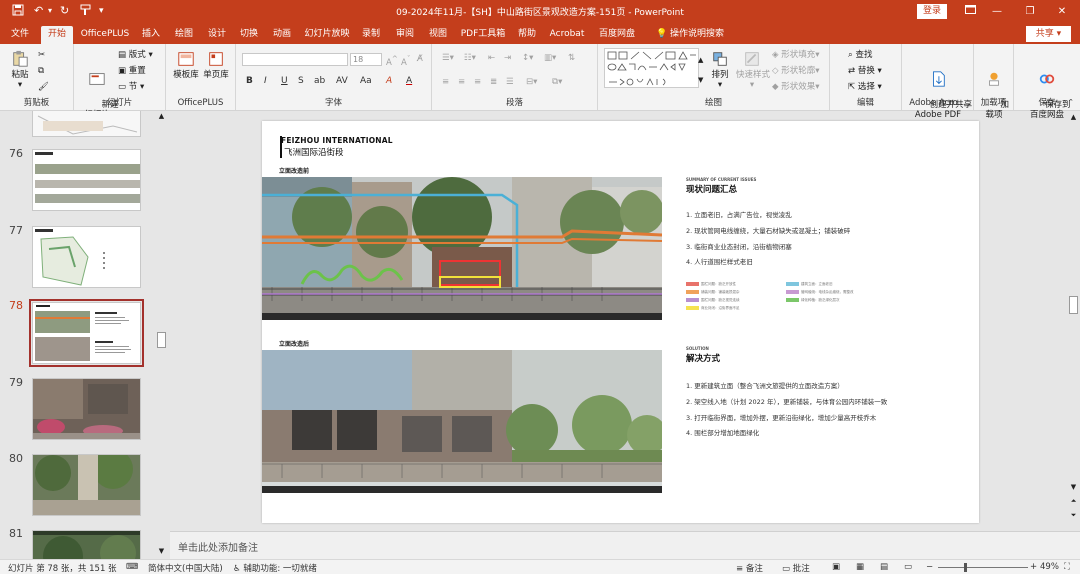  I want to click on tab-slideshow: 幻灯片放映, so click(327, 35).